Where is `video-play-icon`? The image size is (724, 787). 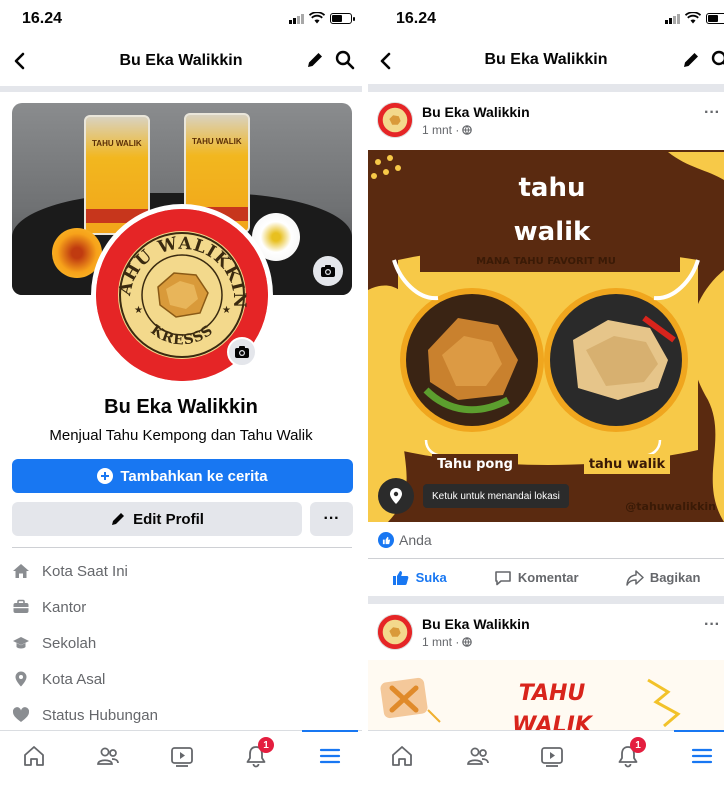
video-play-icon is located at coordinates (182, 757).